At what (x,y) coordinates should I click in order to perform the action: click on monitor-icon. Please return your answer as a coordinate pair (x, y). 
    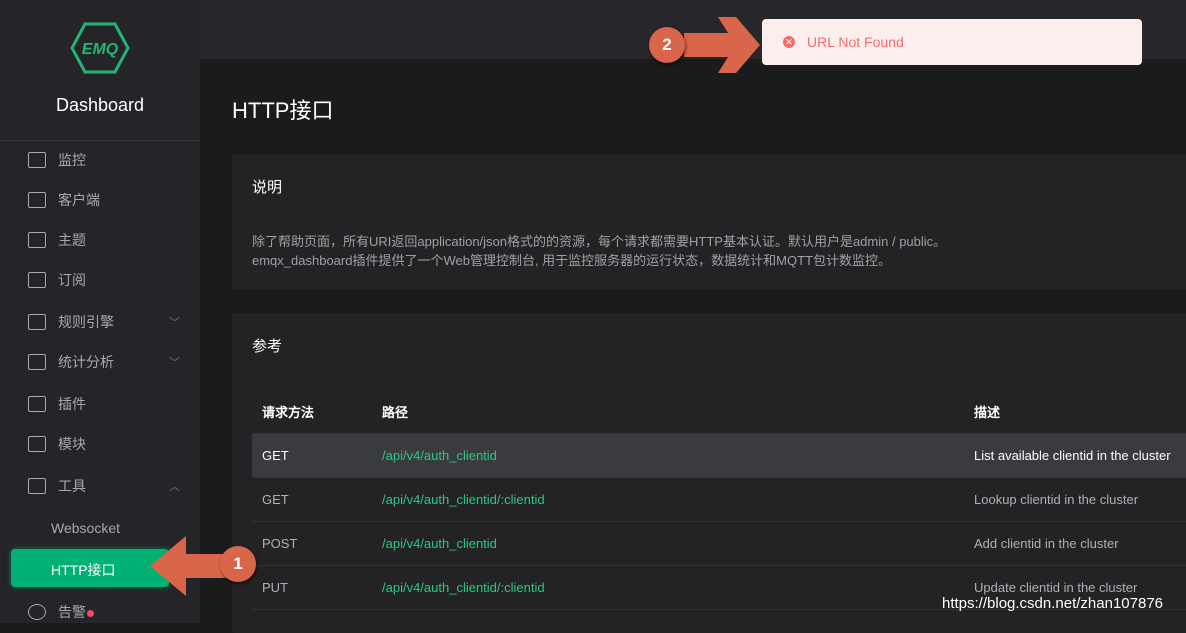
    Looking at the image, I should click on (37, 160).